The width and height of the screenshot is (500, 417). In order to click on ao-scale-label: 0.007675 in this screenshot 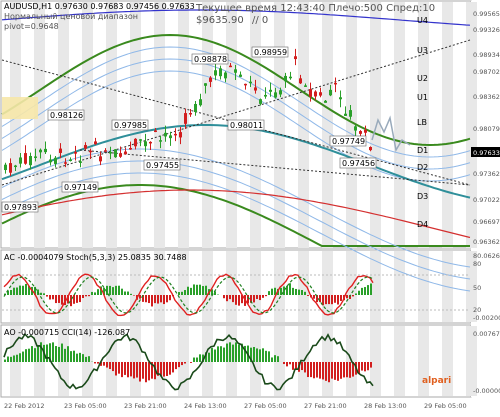, I will do `click(486, 334)`.